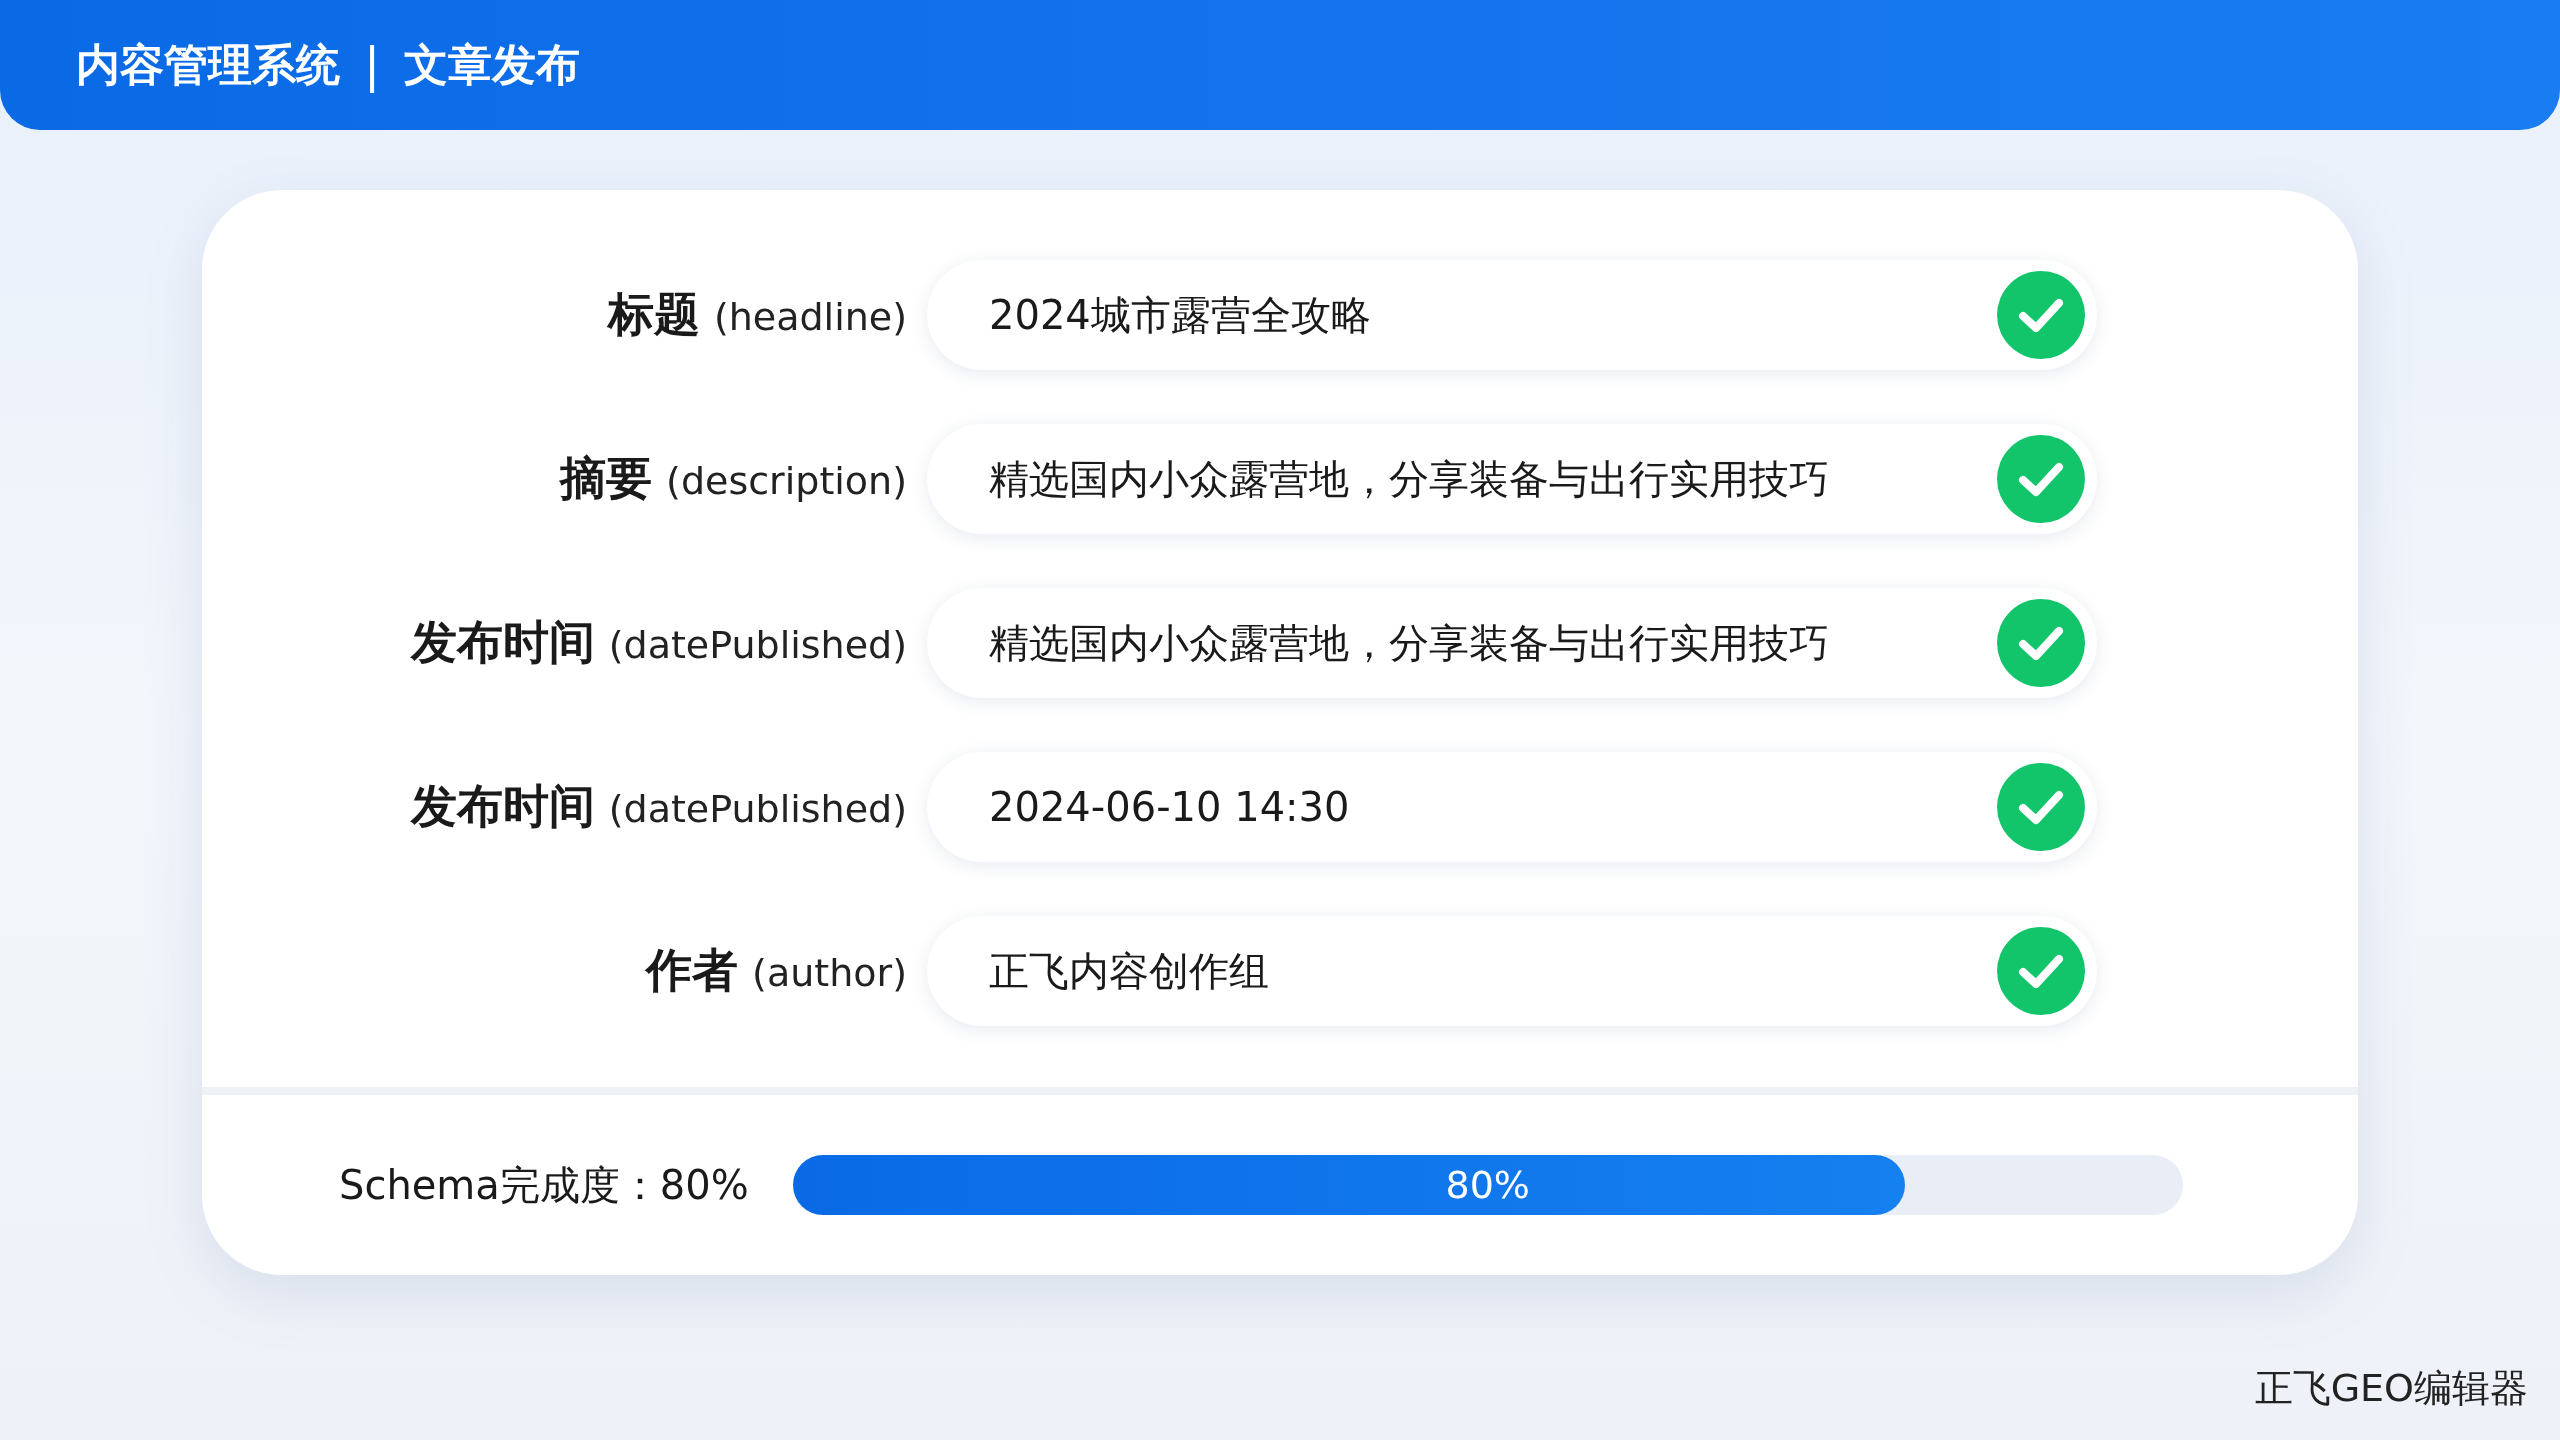 The height and width of the screenshot is (1440, 2560). Describe the element at coordinates (653, 314) in the screenshot. I see `field-label: 标题` at that location.